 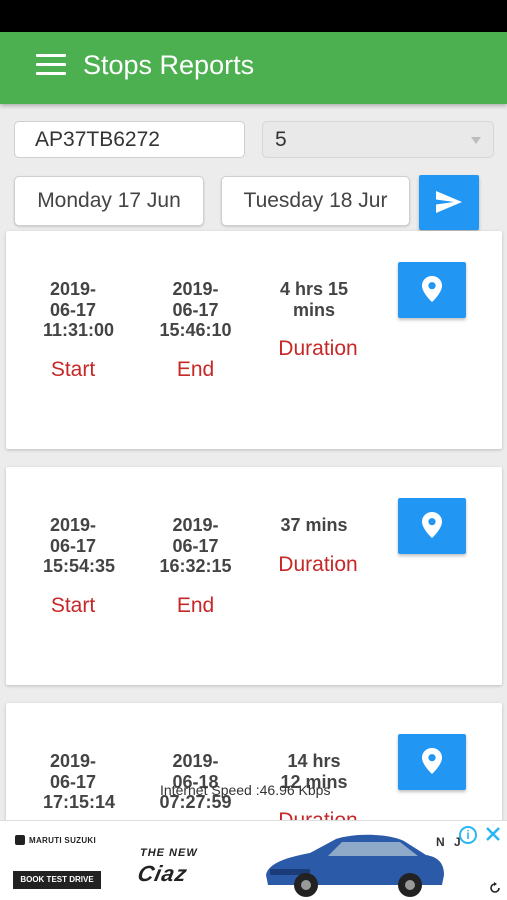 What do you see at coordinates (79, 802) in the screenshot?
I see `start-time: 17:15:14` at bounding box center [79, 802].